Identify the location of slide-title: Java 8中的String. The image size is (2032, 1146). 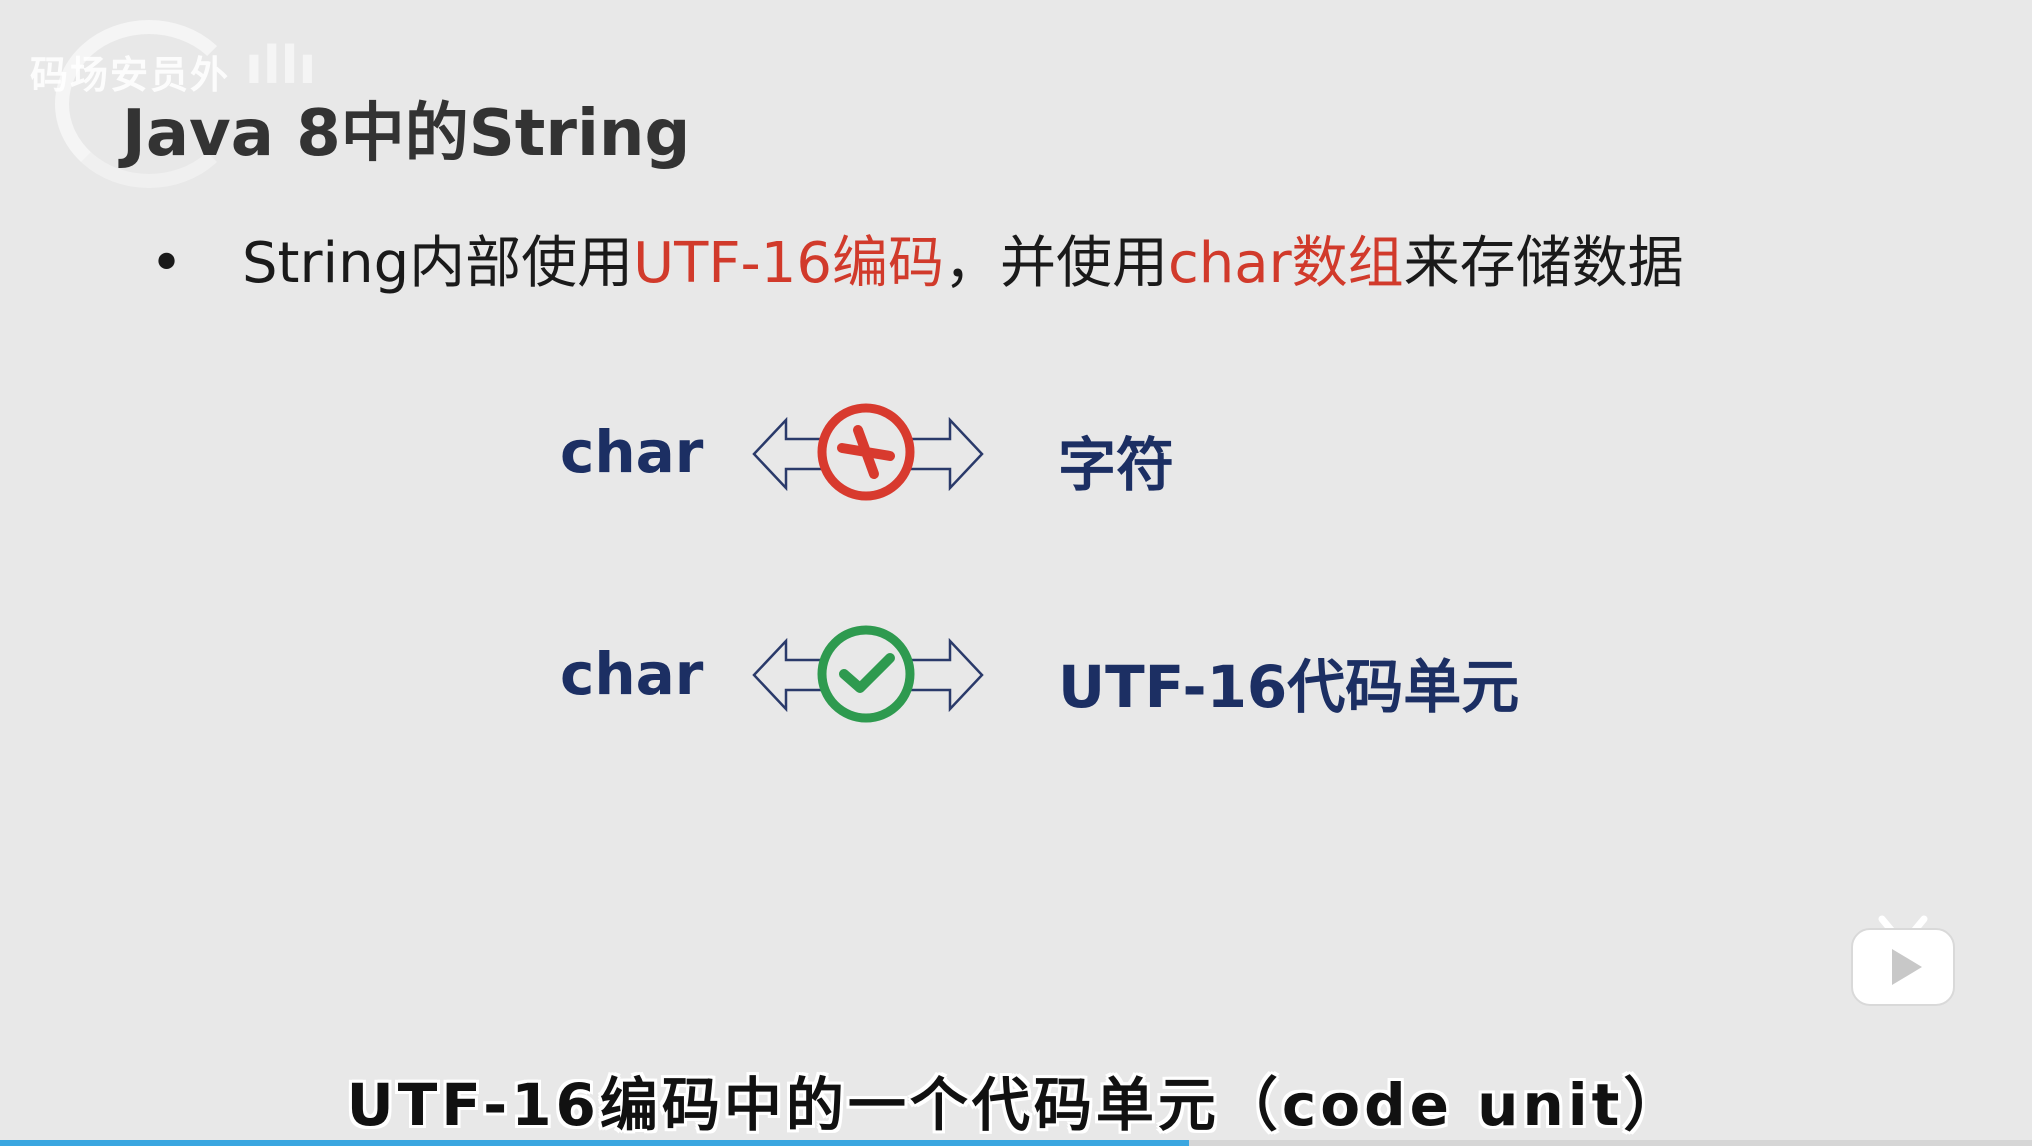
(406, 134).